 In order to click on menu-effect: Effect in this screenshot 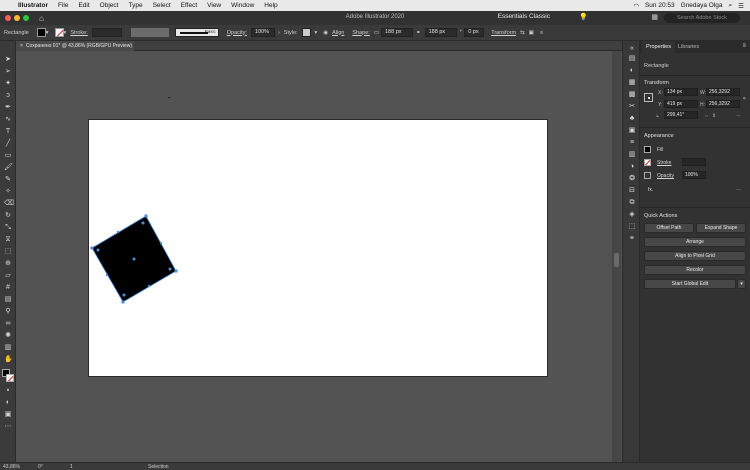, I will do `click(189, 5)`.